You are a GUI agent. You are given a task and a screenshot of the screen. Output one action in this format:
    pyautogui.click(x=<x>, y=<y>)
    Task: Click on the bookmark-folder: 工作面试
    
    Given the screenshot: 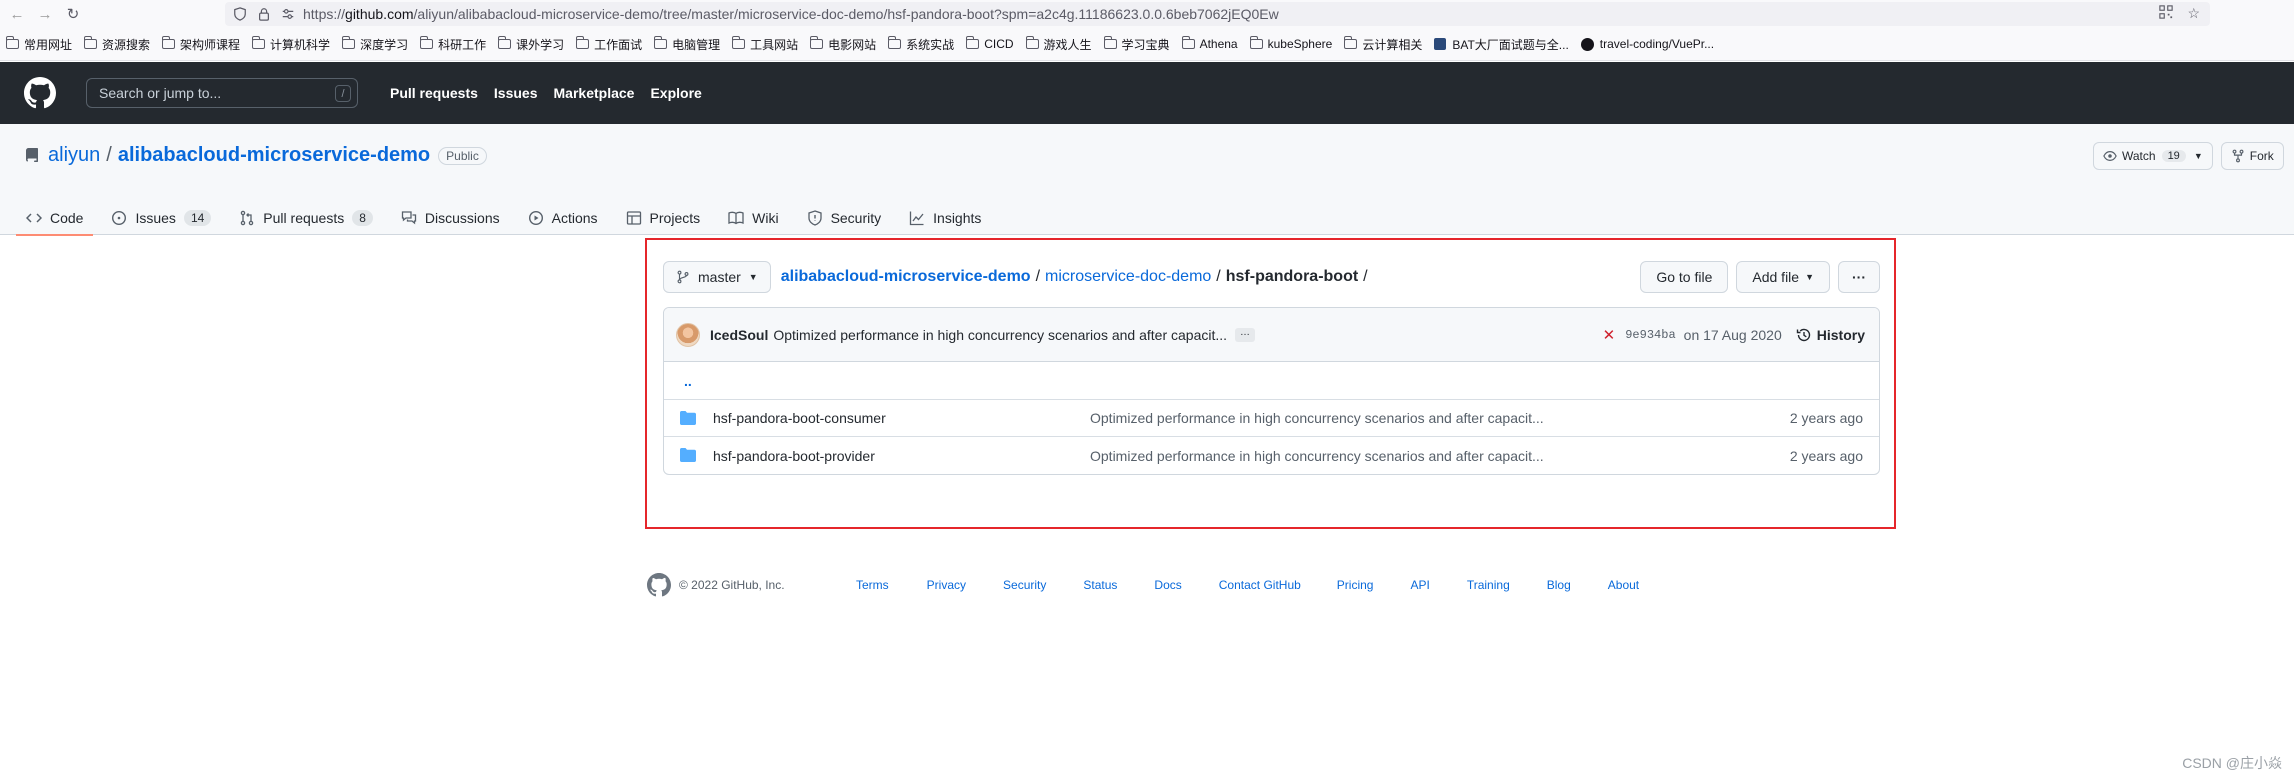 What is the action you would take?
    pyautogui.click(x=609, y=44)
    